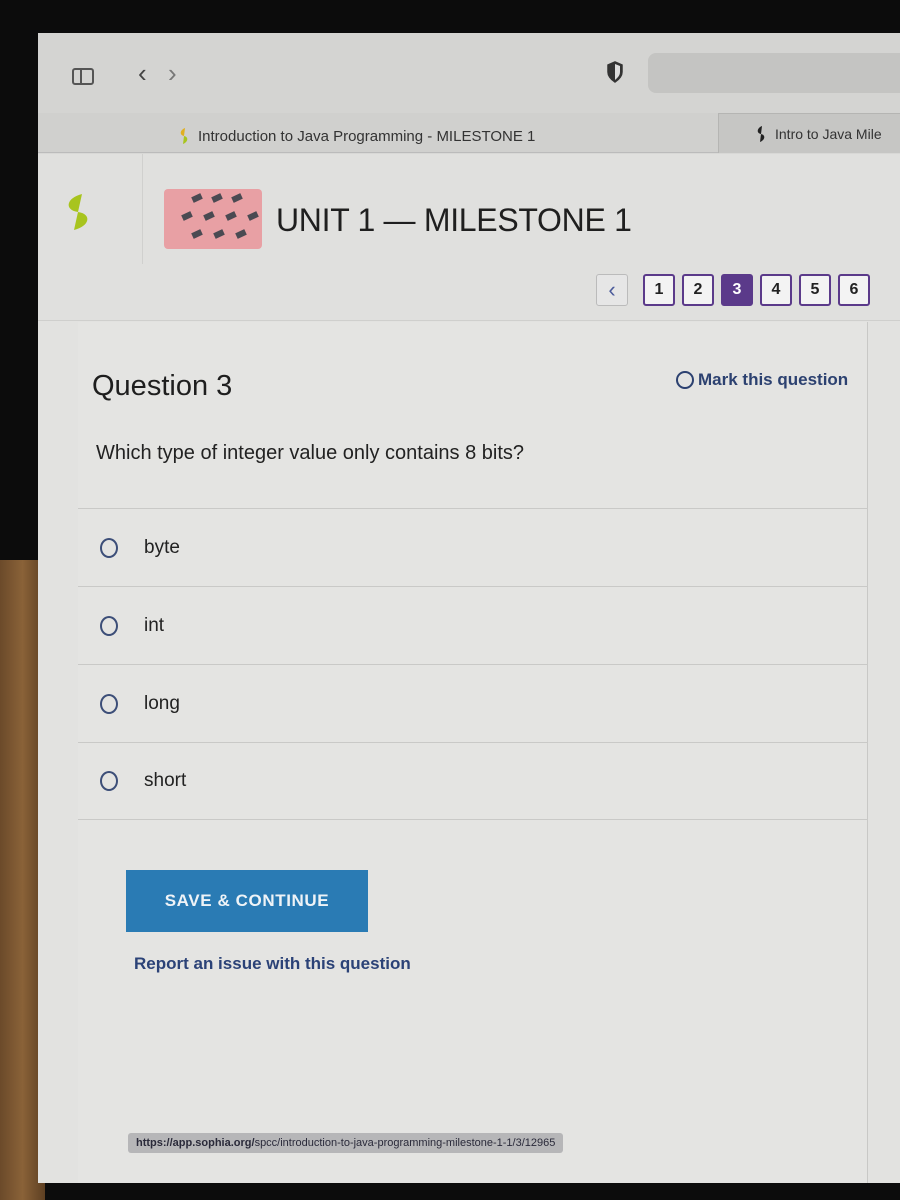  What do you see at coordinates (737, 290) in the screenshot?
I see `pager-page-3: 3` at bounding box center [737, 290].